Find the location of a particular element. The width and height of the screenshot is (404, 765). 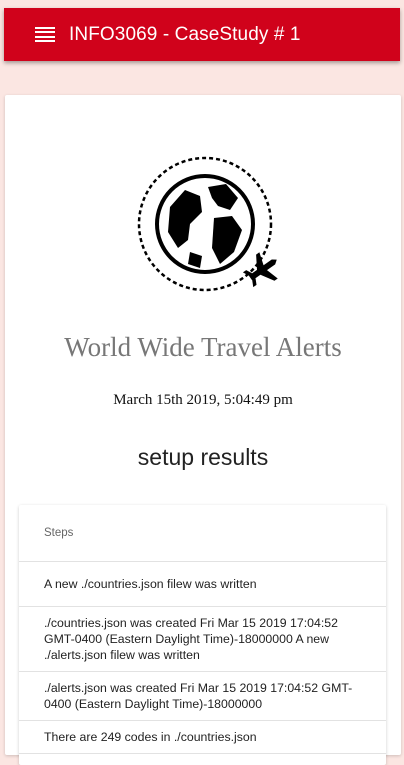

list-item: There are 249 codes in ./countries.json is located at coordinates (202, 737).